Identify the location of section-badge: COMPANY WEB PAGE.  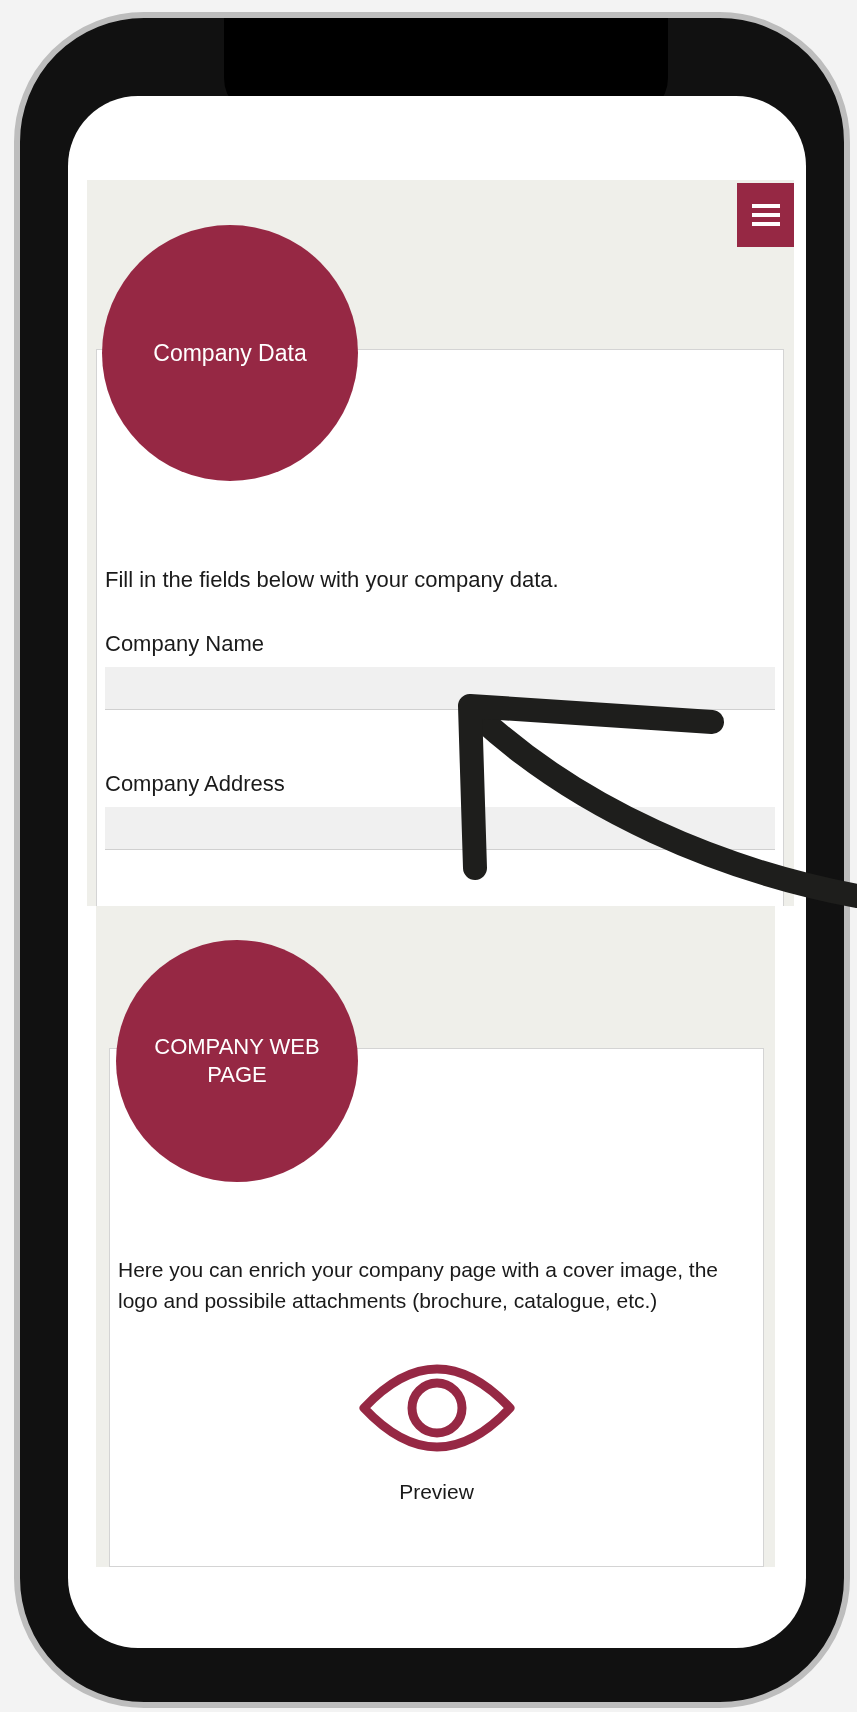
(237, 1061).